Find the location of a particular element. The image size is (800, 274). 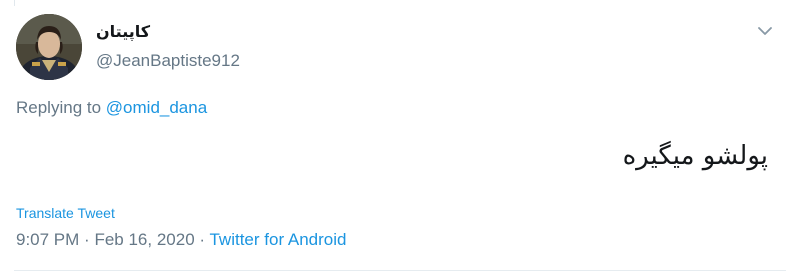

thread-connector is located at coordinates (14, 3).